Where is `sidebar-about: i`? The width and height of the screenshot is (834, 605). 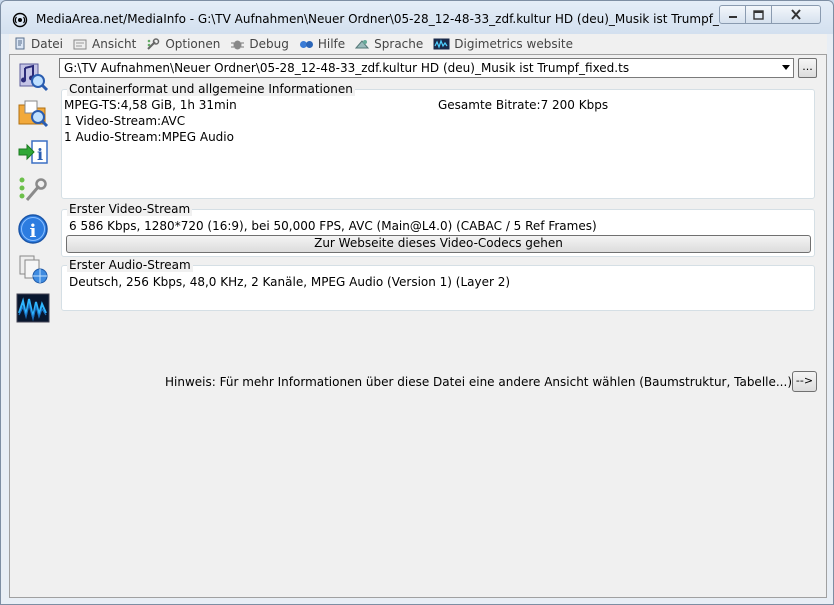
sidebar-about: i is located at coordinates (33, 229).